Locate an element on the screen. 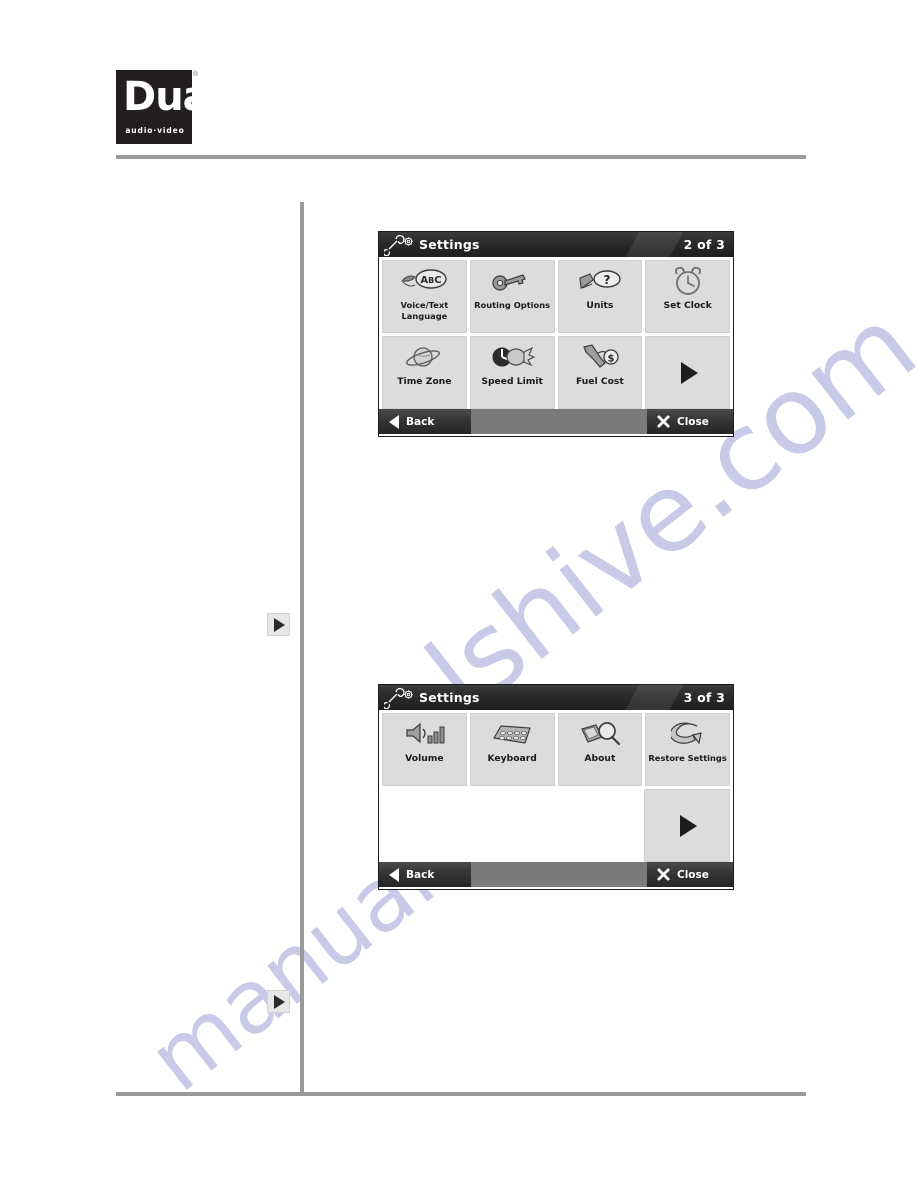 Image resolution: width=918 pixels, height=1188 pixels. tile-keyboard: Keyboard is located at coordinates (512, 749).